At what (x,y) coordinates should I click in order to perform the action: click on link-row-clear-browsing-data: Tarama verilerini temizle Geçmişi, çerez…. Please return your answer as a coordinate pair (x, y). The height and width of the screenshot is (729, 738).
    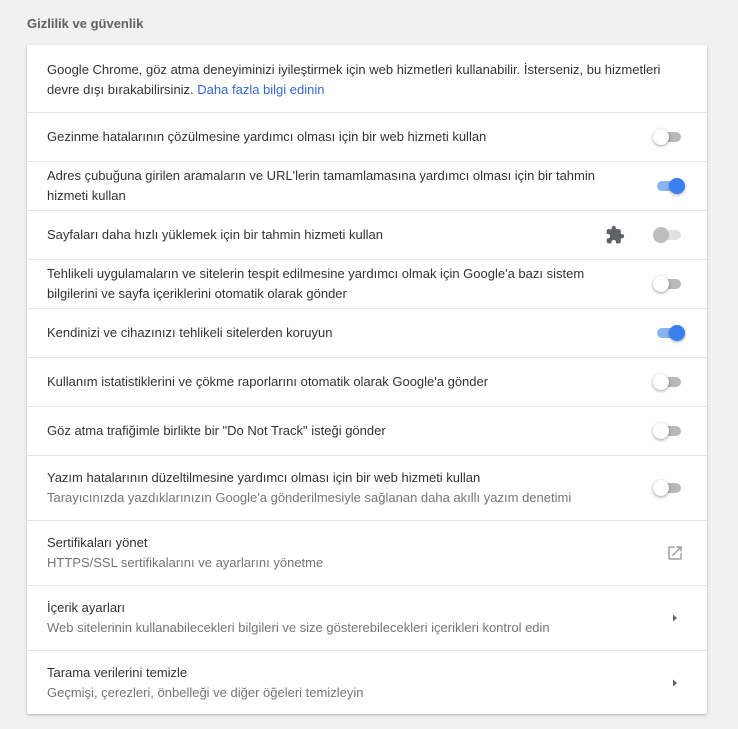
    Looking at the image, I should click on (367, 682).